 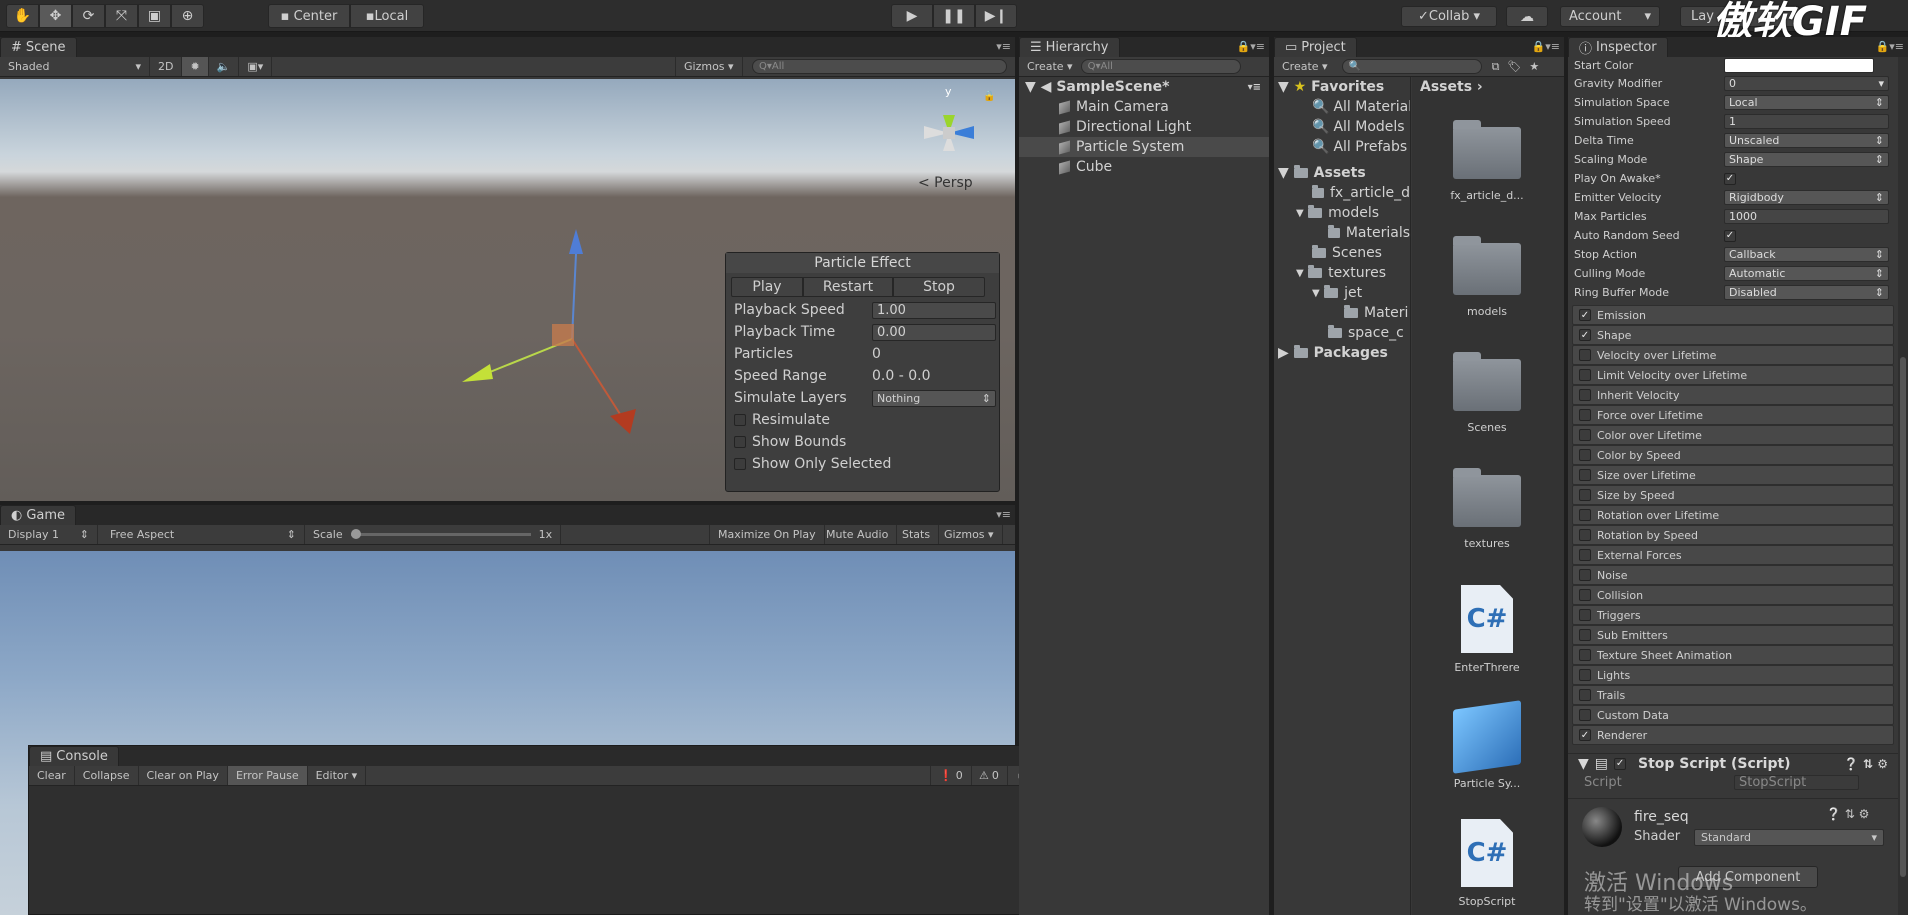 What do you see at coordinates (1144, 107) in the screenshot?
I see `hierarchy-item-main-camera: Main Camera` at bounding box center [1144, 107].